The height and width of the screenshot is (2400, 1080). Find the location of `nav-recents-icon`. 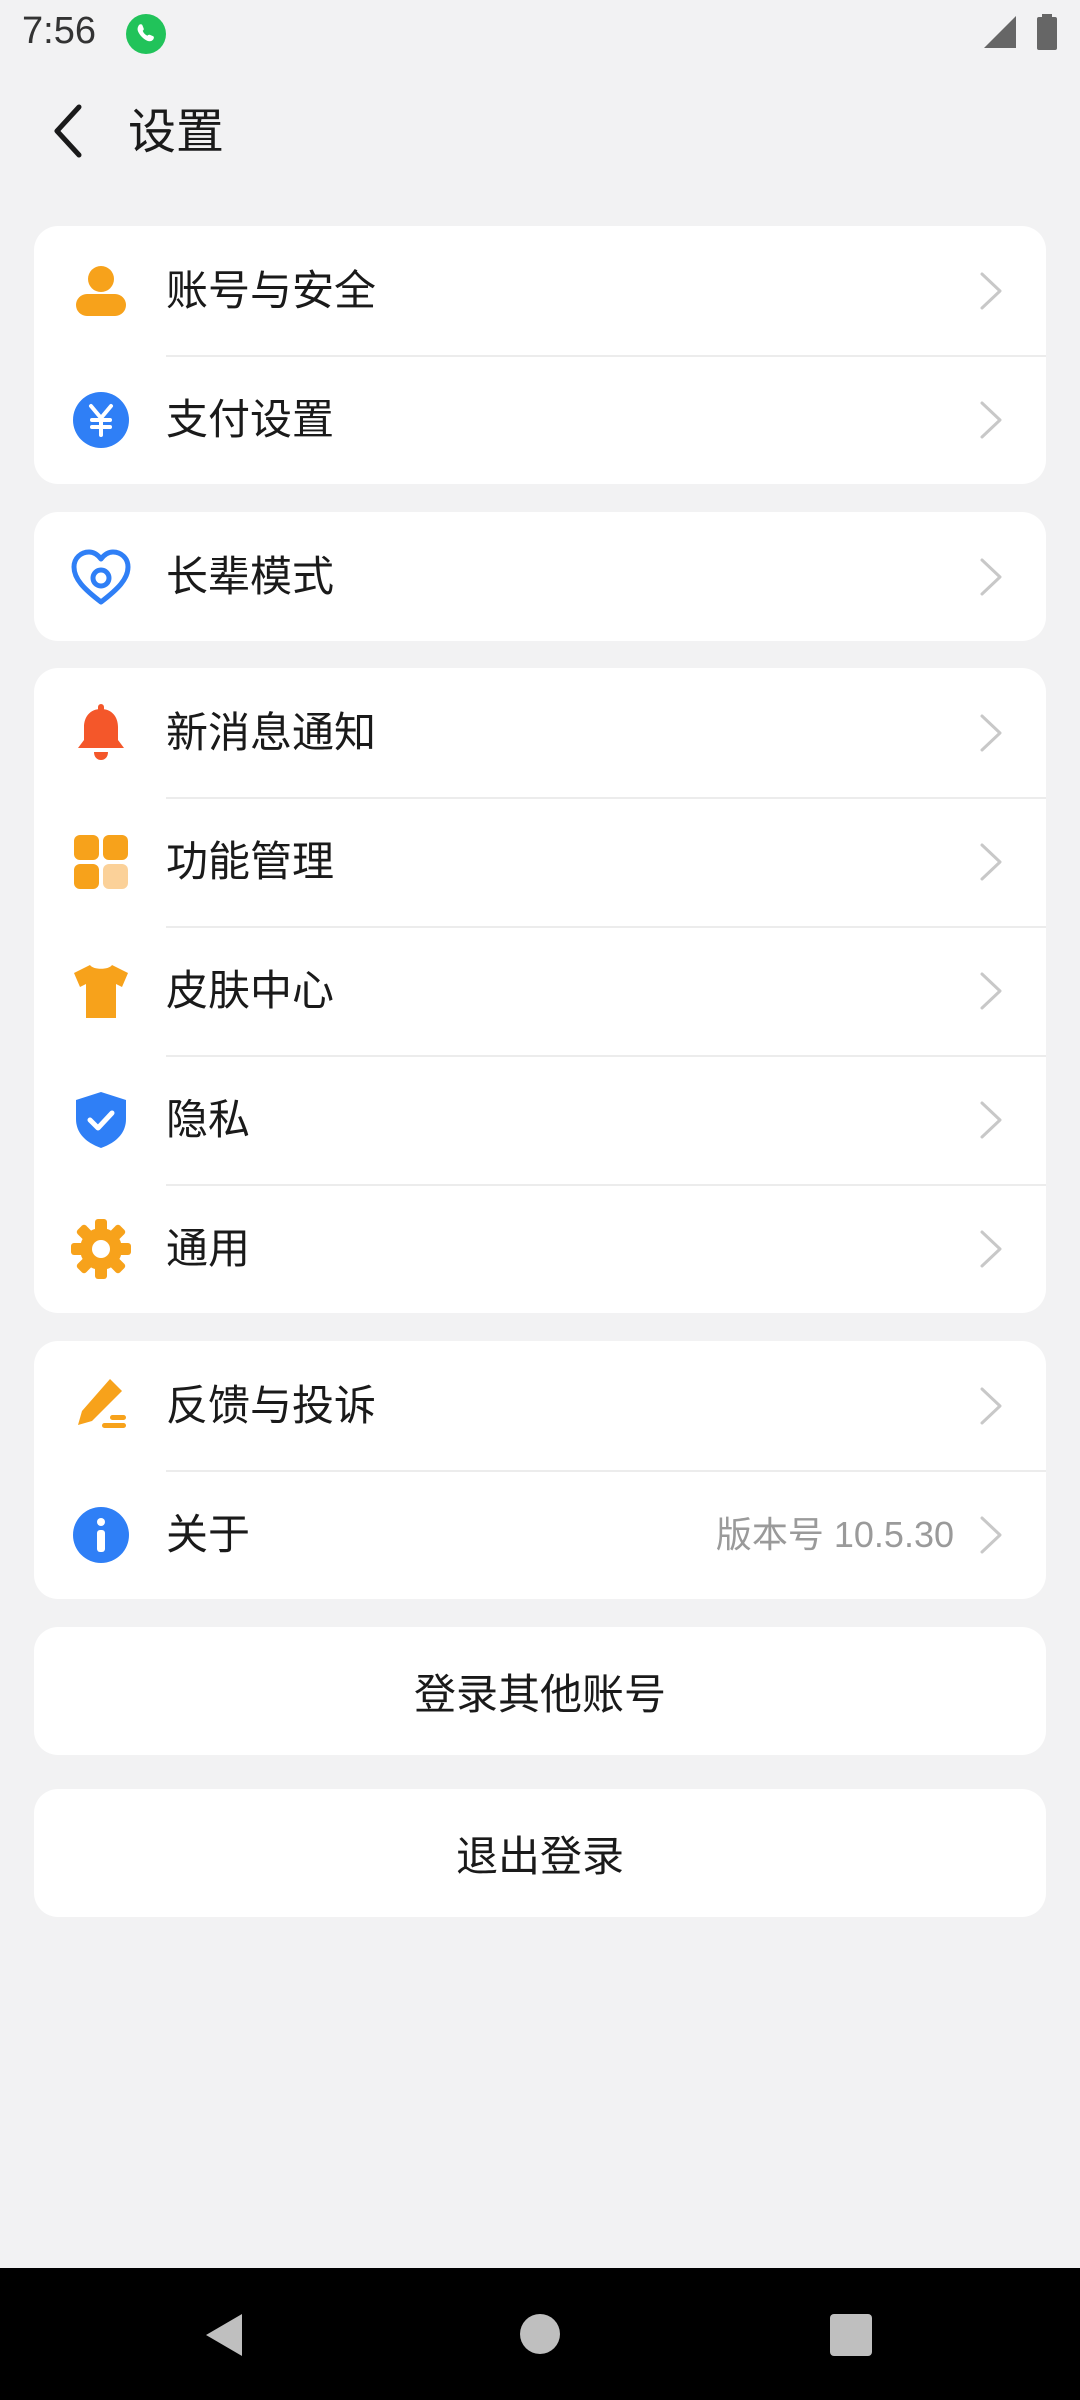

nav-recents-icon is located at coordinates (851, 2335).